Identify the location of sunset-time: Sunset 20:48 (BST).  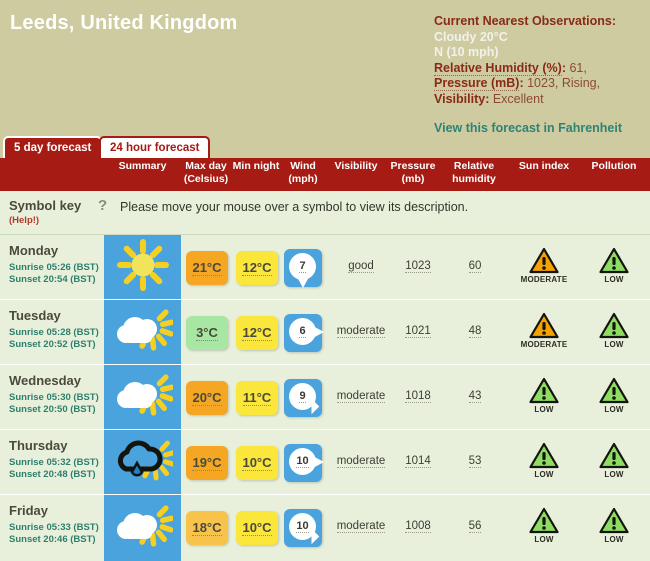
(52, 474).